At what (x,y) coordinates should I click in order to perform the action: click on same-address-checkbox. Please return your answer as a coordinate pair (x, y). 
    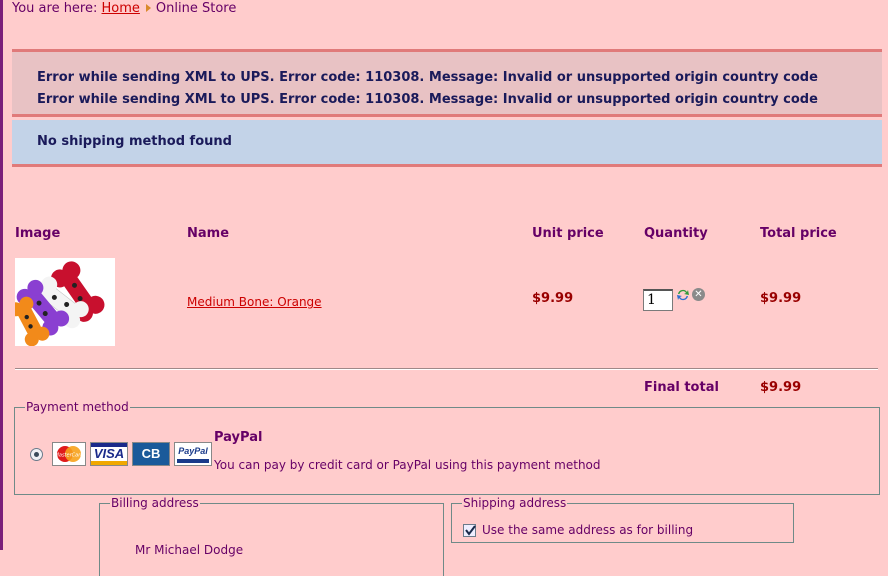
    Looking at the image, I should click on (469, 530).